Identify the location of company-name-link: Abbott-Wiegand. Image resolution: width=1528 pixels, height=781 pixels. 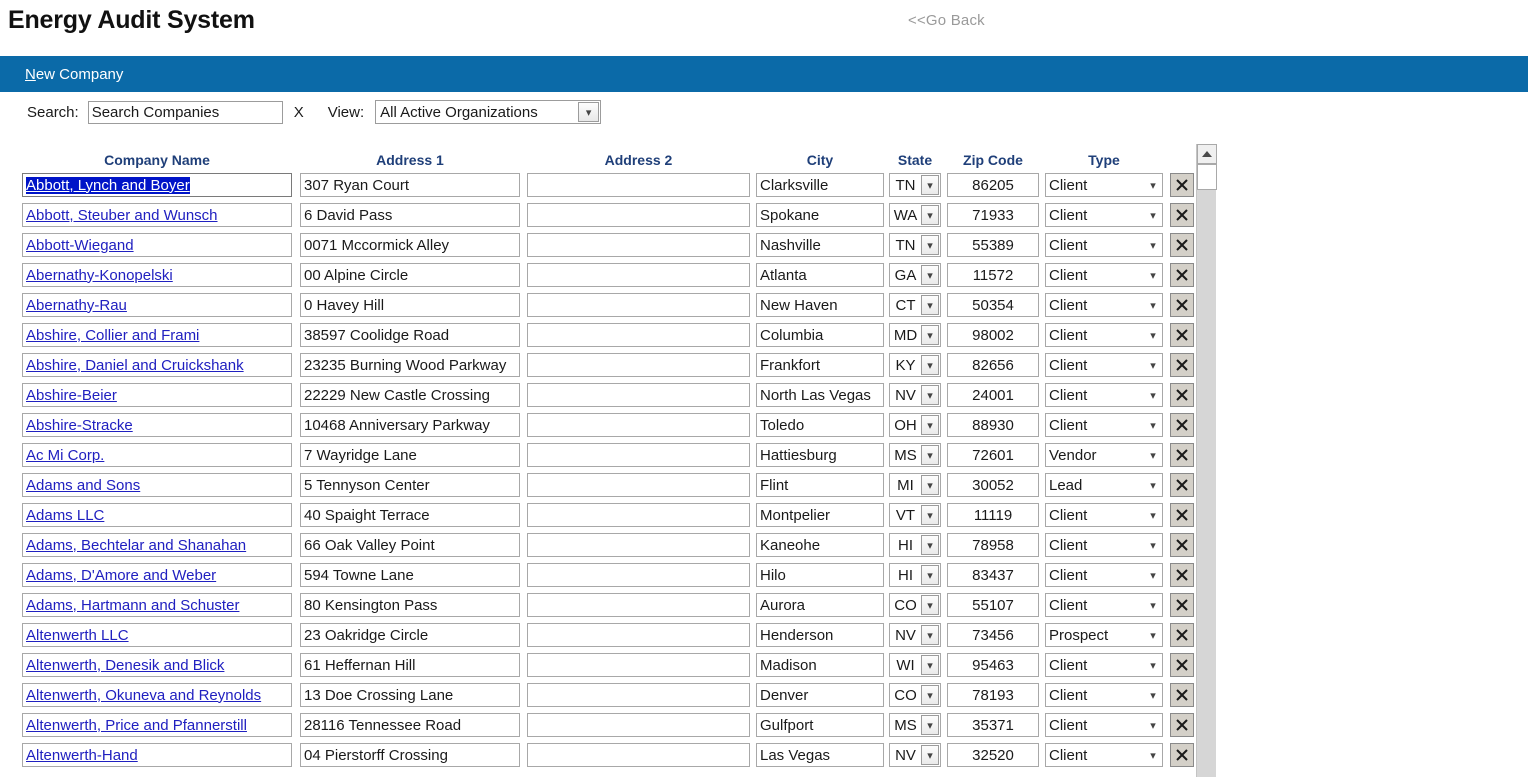
(80, 245).